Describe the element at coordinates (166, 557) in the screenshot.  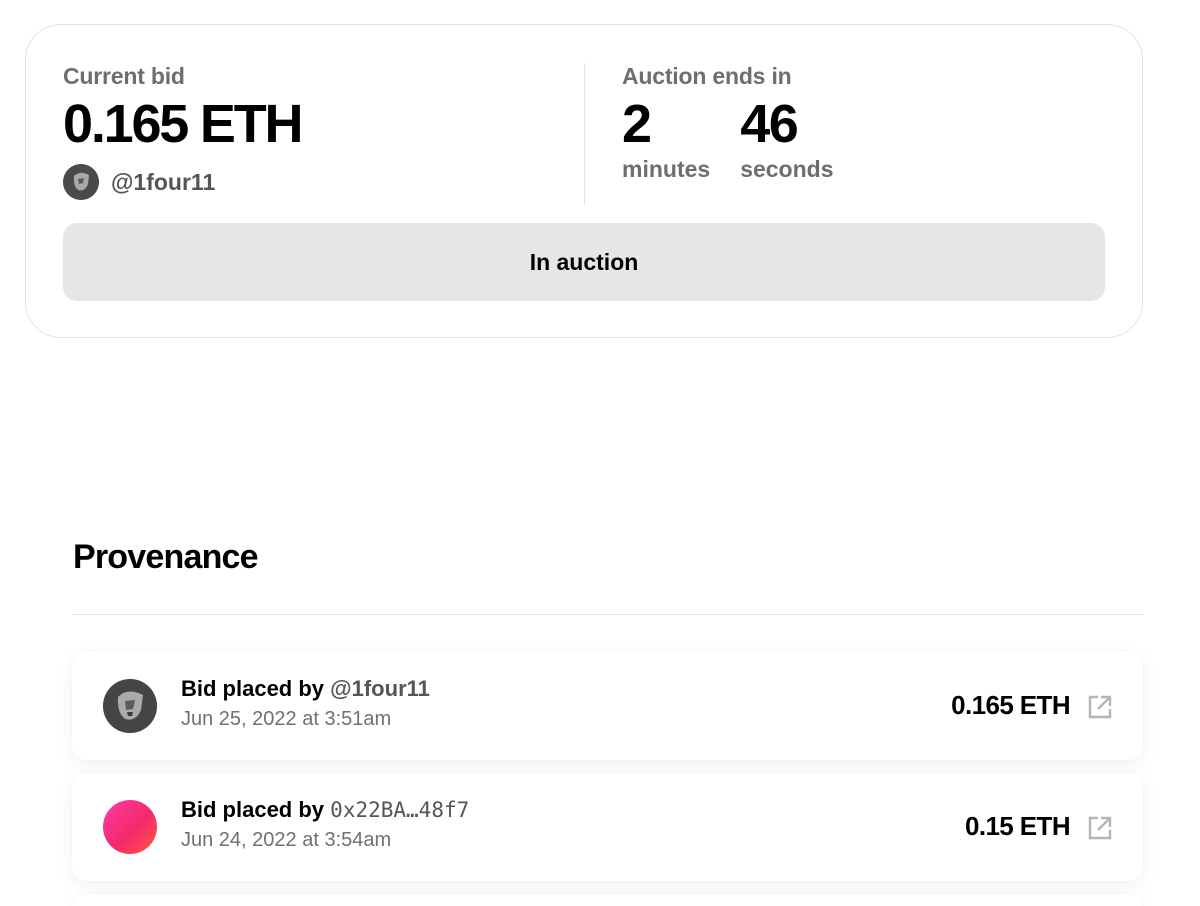
I see `provenance-title: Provenance` at that location.